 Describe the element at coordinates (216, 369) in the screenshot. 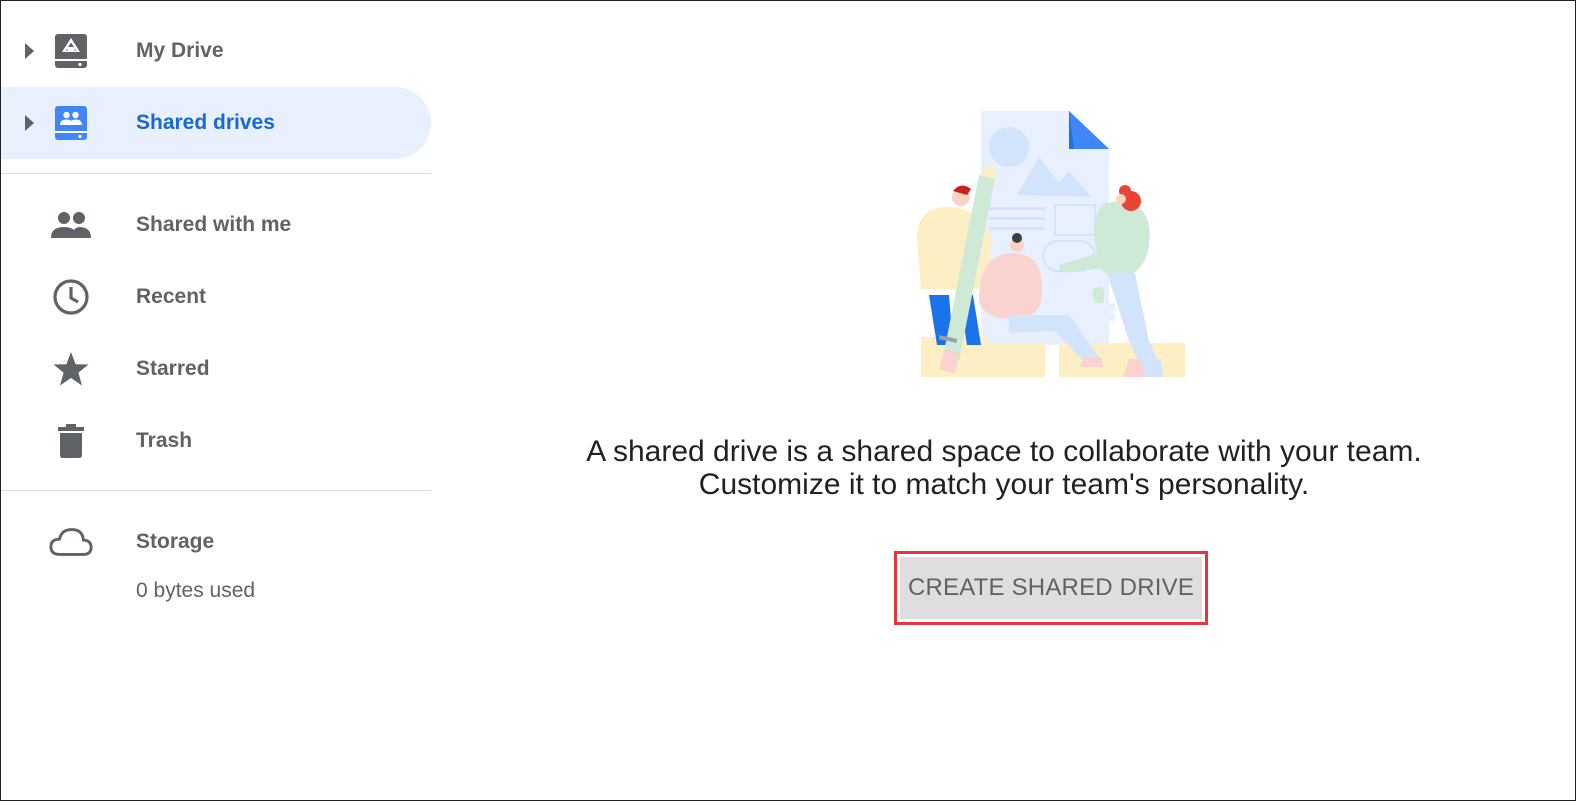

I see `sidebar-item-starred: Starred` at that location.